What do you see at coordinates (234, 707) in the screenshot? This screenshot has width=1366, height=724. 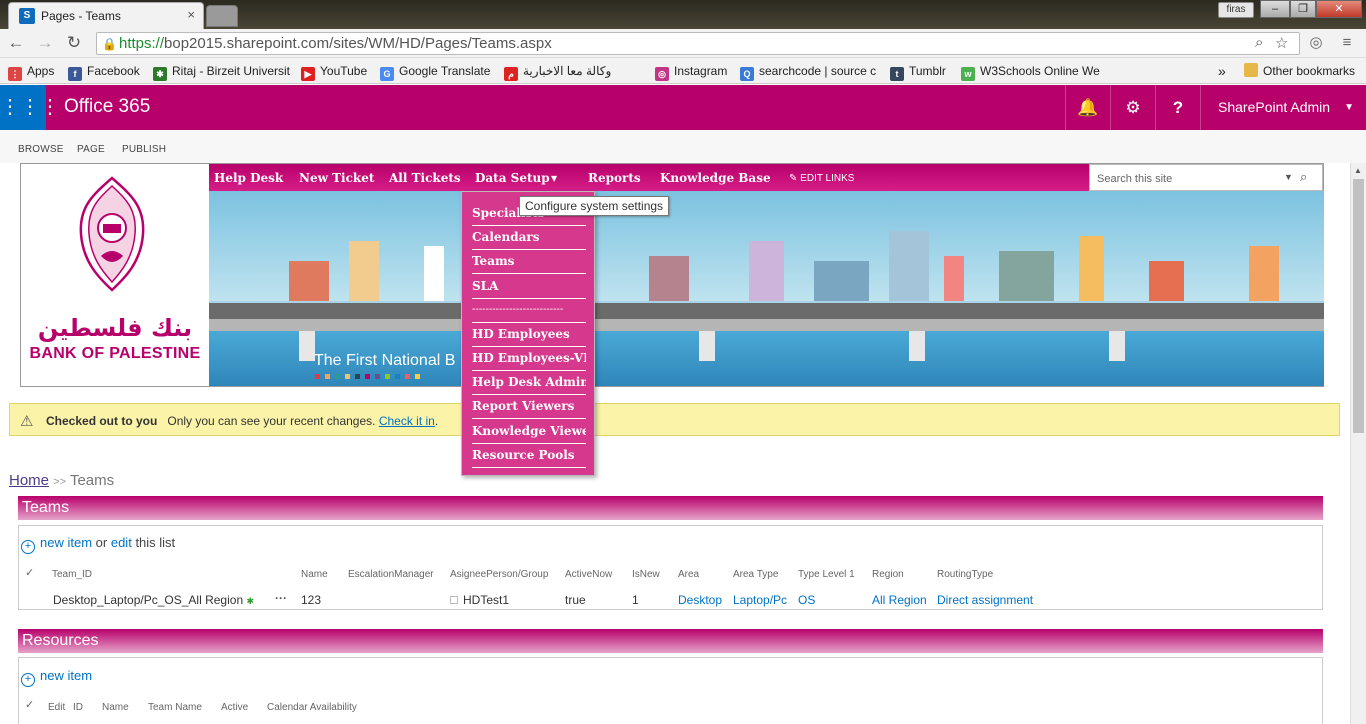 I see `col-active: Active` at bounding box center [234, 707].